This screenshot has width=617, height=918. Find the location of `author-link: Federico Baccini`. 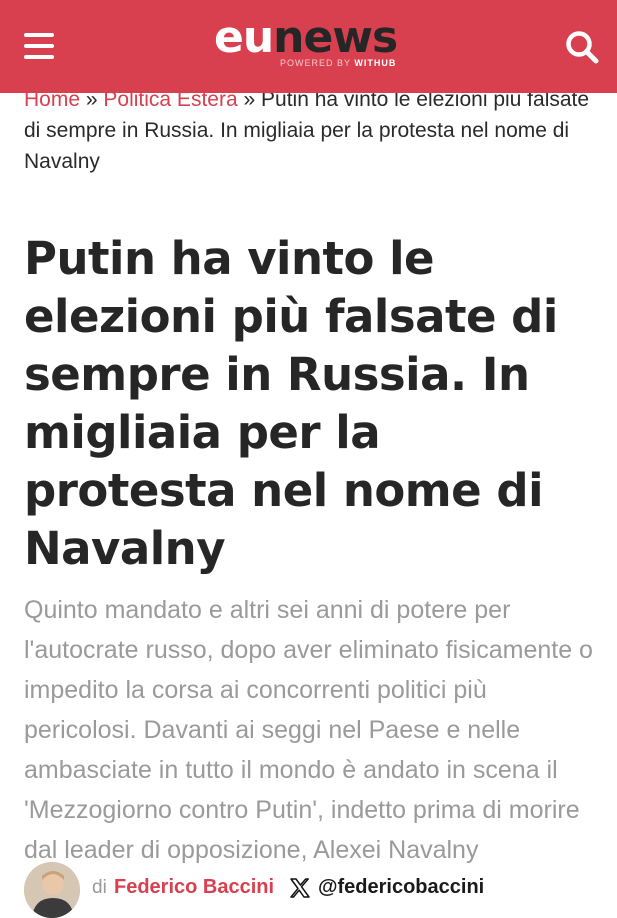

author-link: Federico Baccini is located at coordinates (194, 887).